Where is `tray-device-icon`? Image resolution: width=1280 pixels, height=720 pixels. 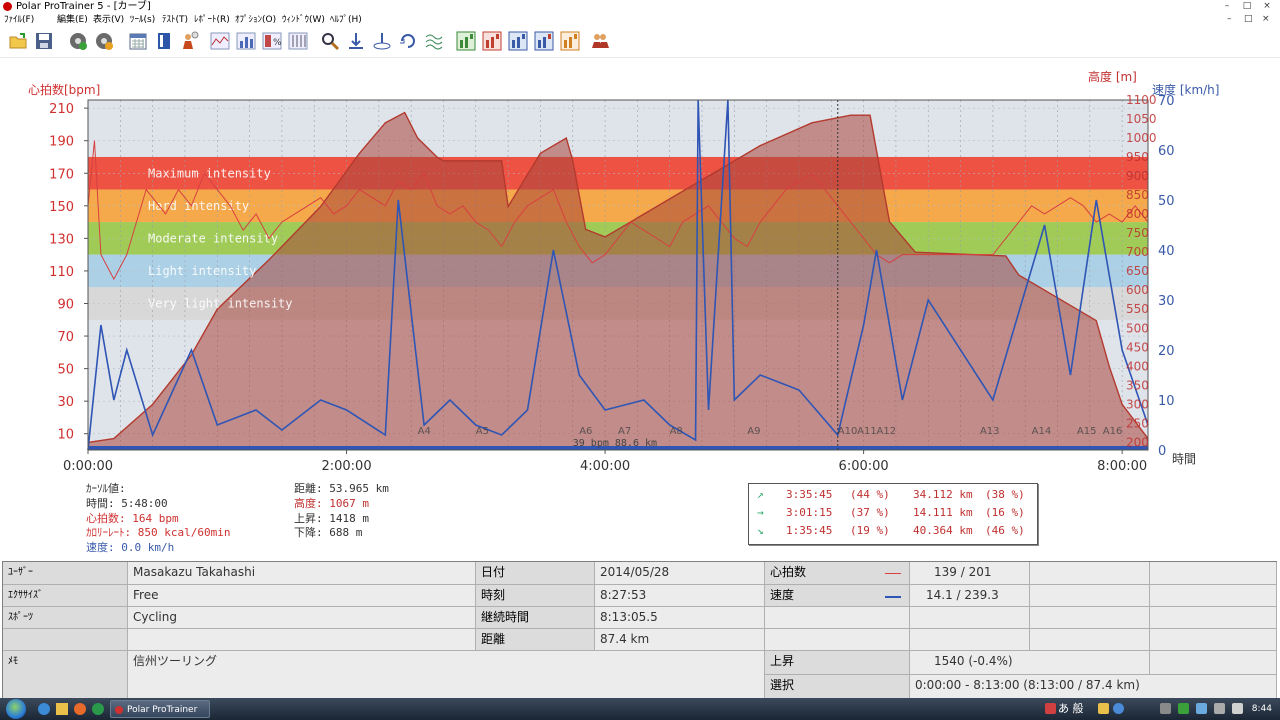 tray-device-icon is located at coordinates (1219, 708).